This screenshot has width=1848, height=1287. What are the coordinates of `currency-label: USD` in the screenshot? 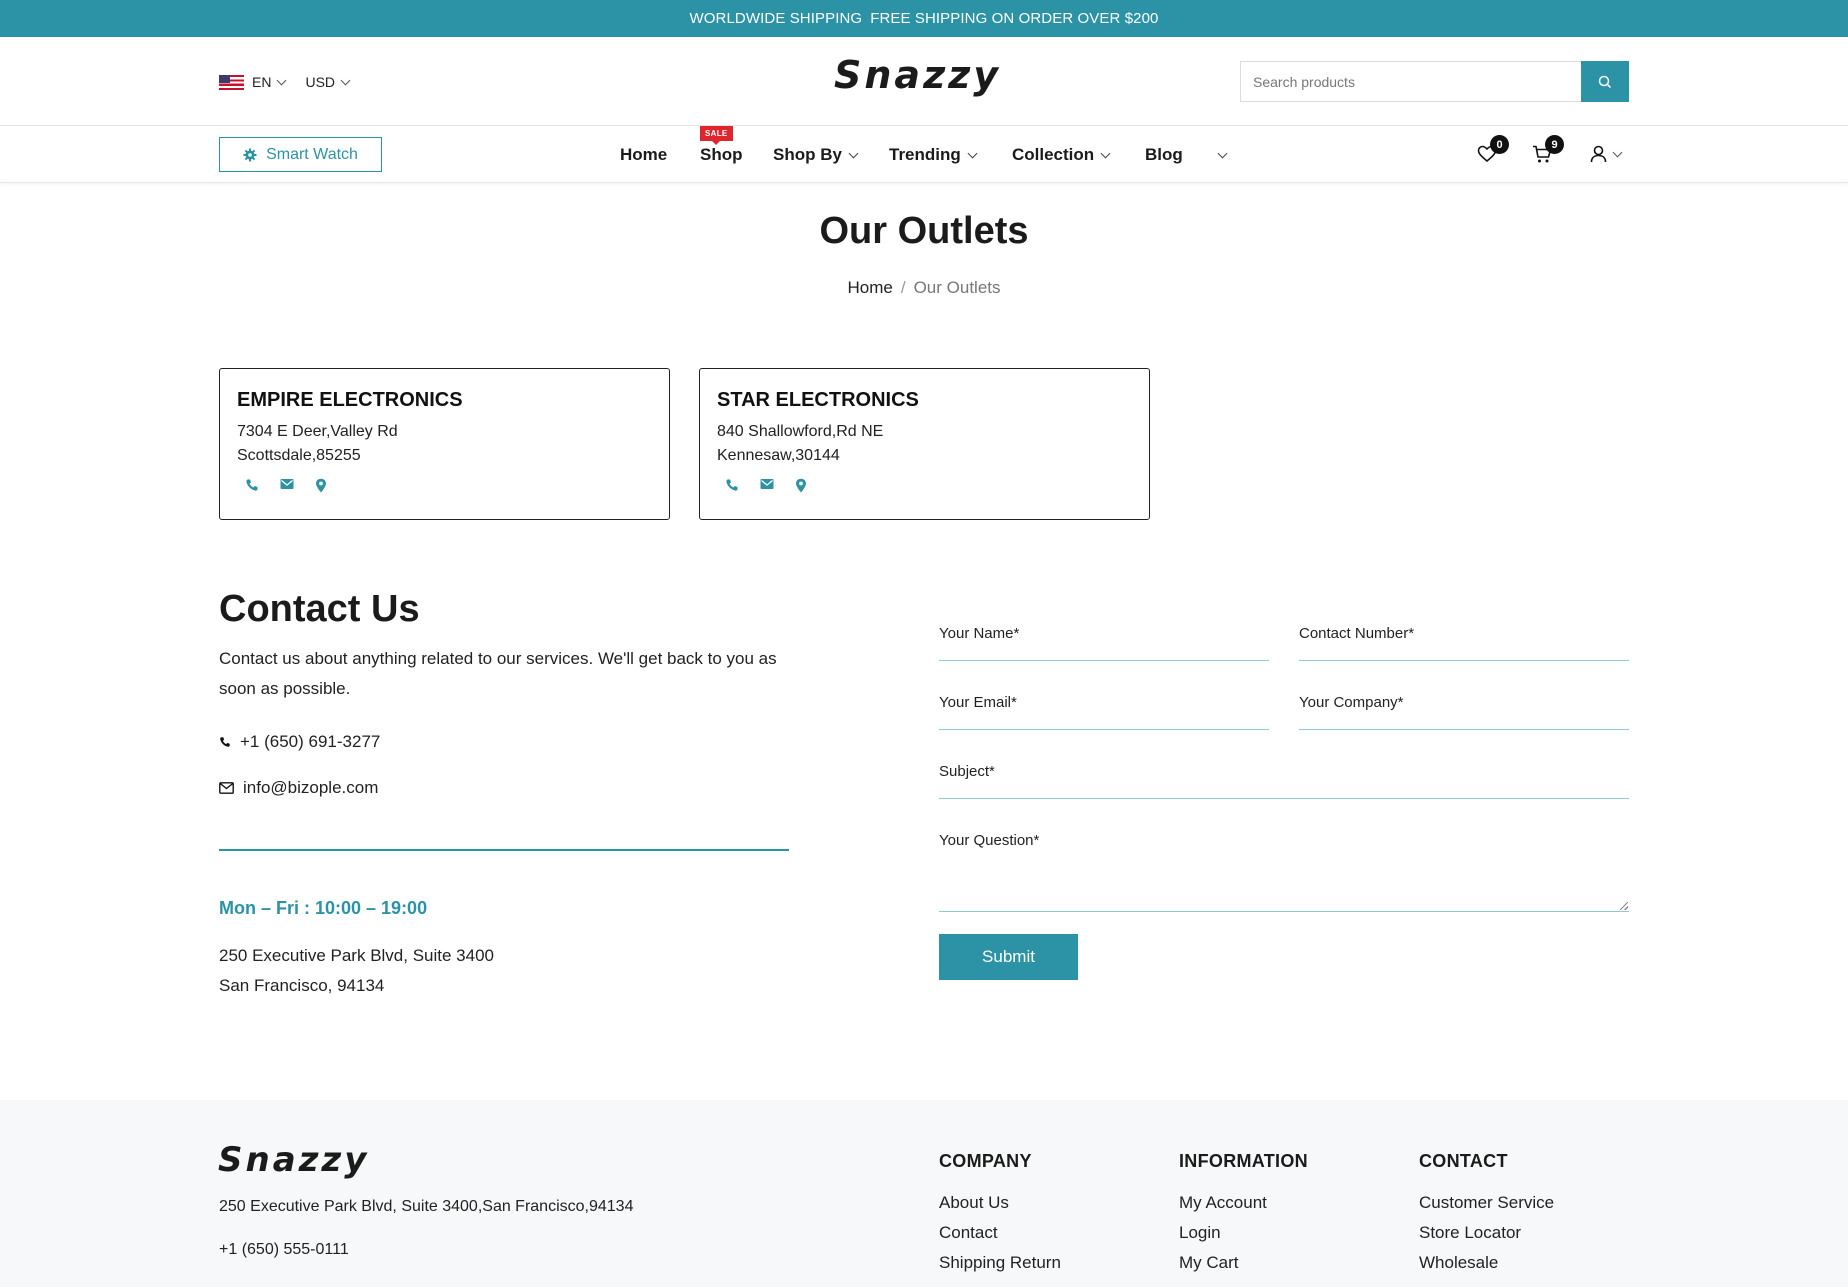 It's located at (320, 82).